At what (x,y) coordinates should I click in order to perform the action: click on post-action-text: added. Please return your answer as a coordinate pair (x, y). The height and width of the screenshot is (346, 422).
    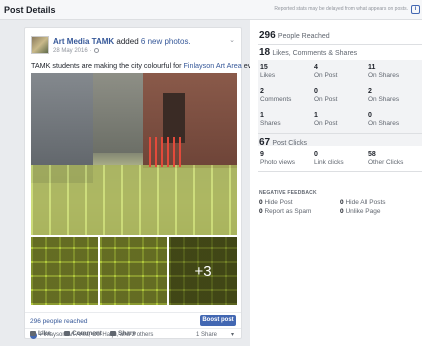
    Looking at the image, I should click on (127, 41).